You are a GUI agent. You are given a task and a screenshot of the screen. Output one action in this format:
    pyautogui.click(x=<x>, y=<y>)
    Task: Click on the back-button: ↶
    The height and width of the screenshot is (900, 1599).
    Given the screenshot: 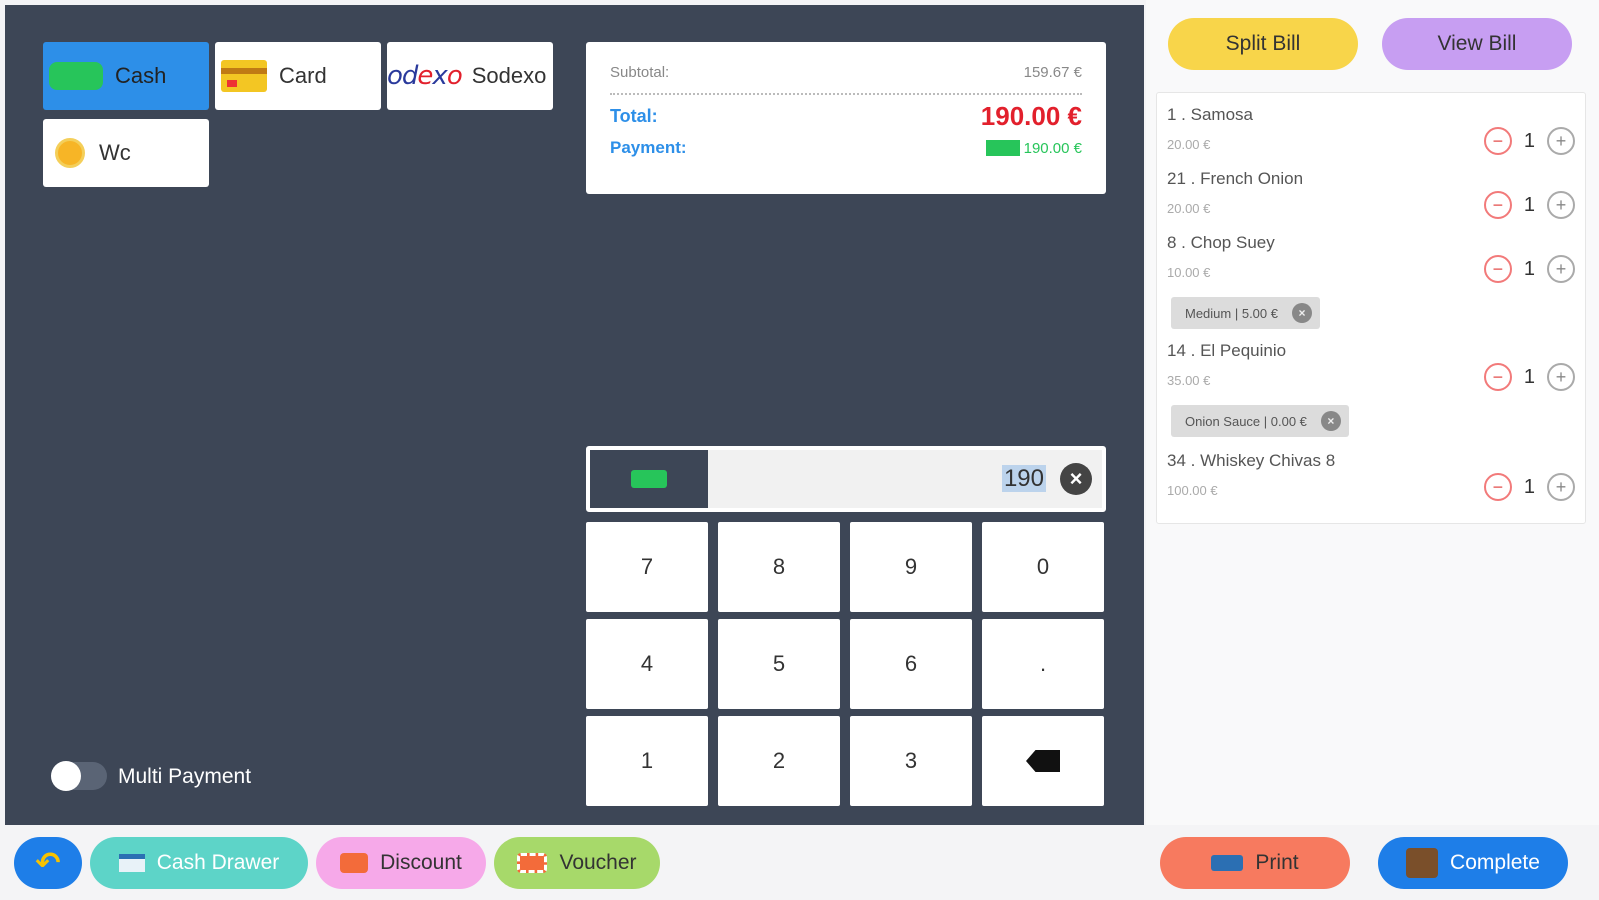 What is the action you would take?
    pyautogui.click(x=48, y=863)
    